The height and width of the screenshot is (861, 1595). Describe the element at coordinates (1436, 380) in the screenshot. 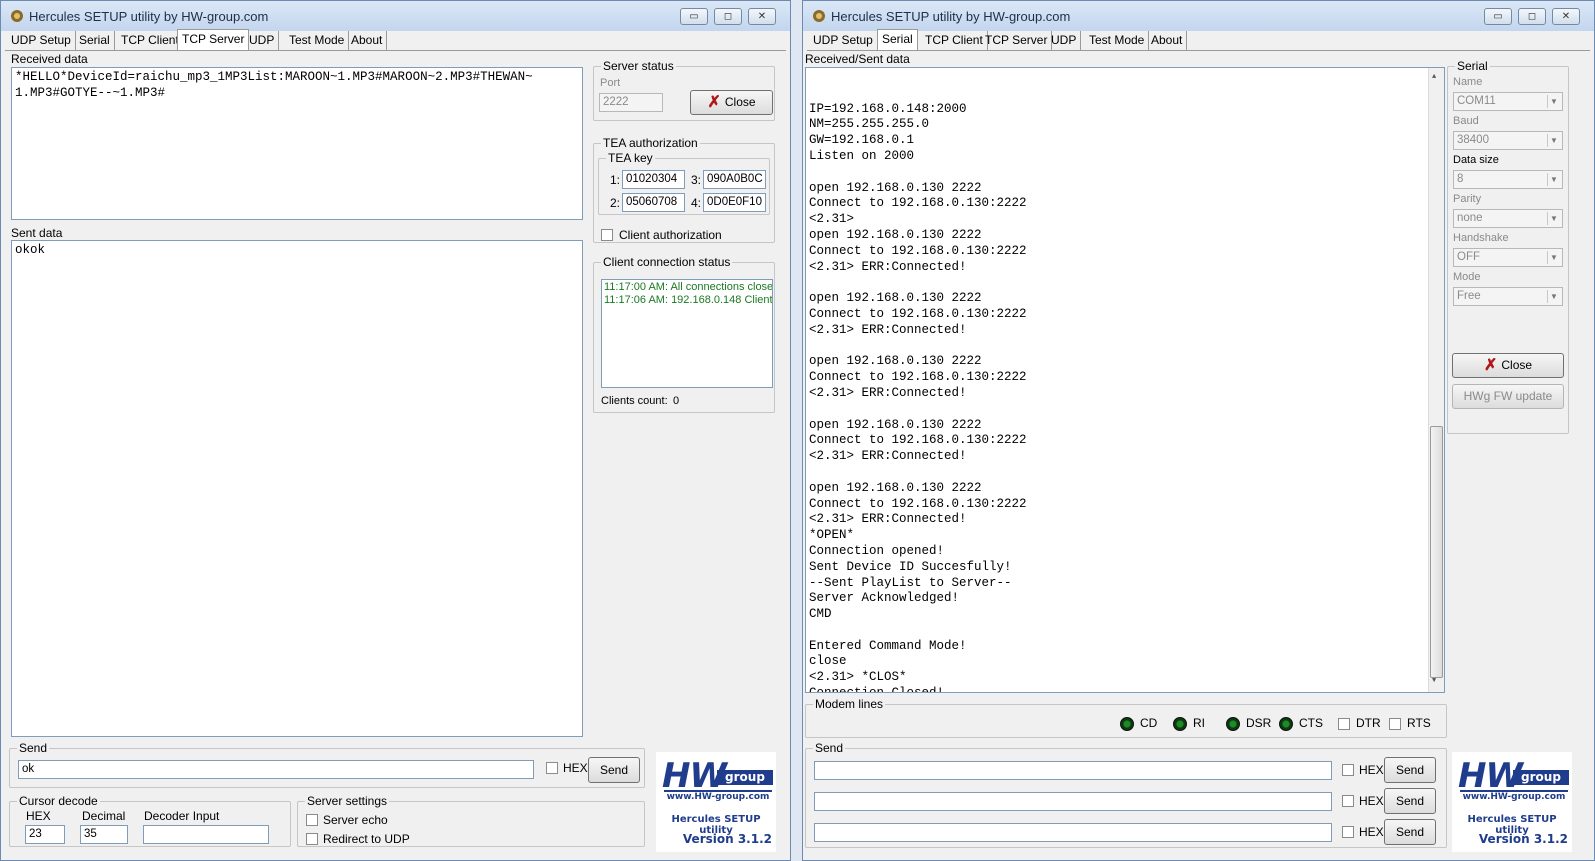

I see `vertical-scrollbar: ▲ ▼` at that location.